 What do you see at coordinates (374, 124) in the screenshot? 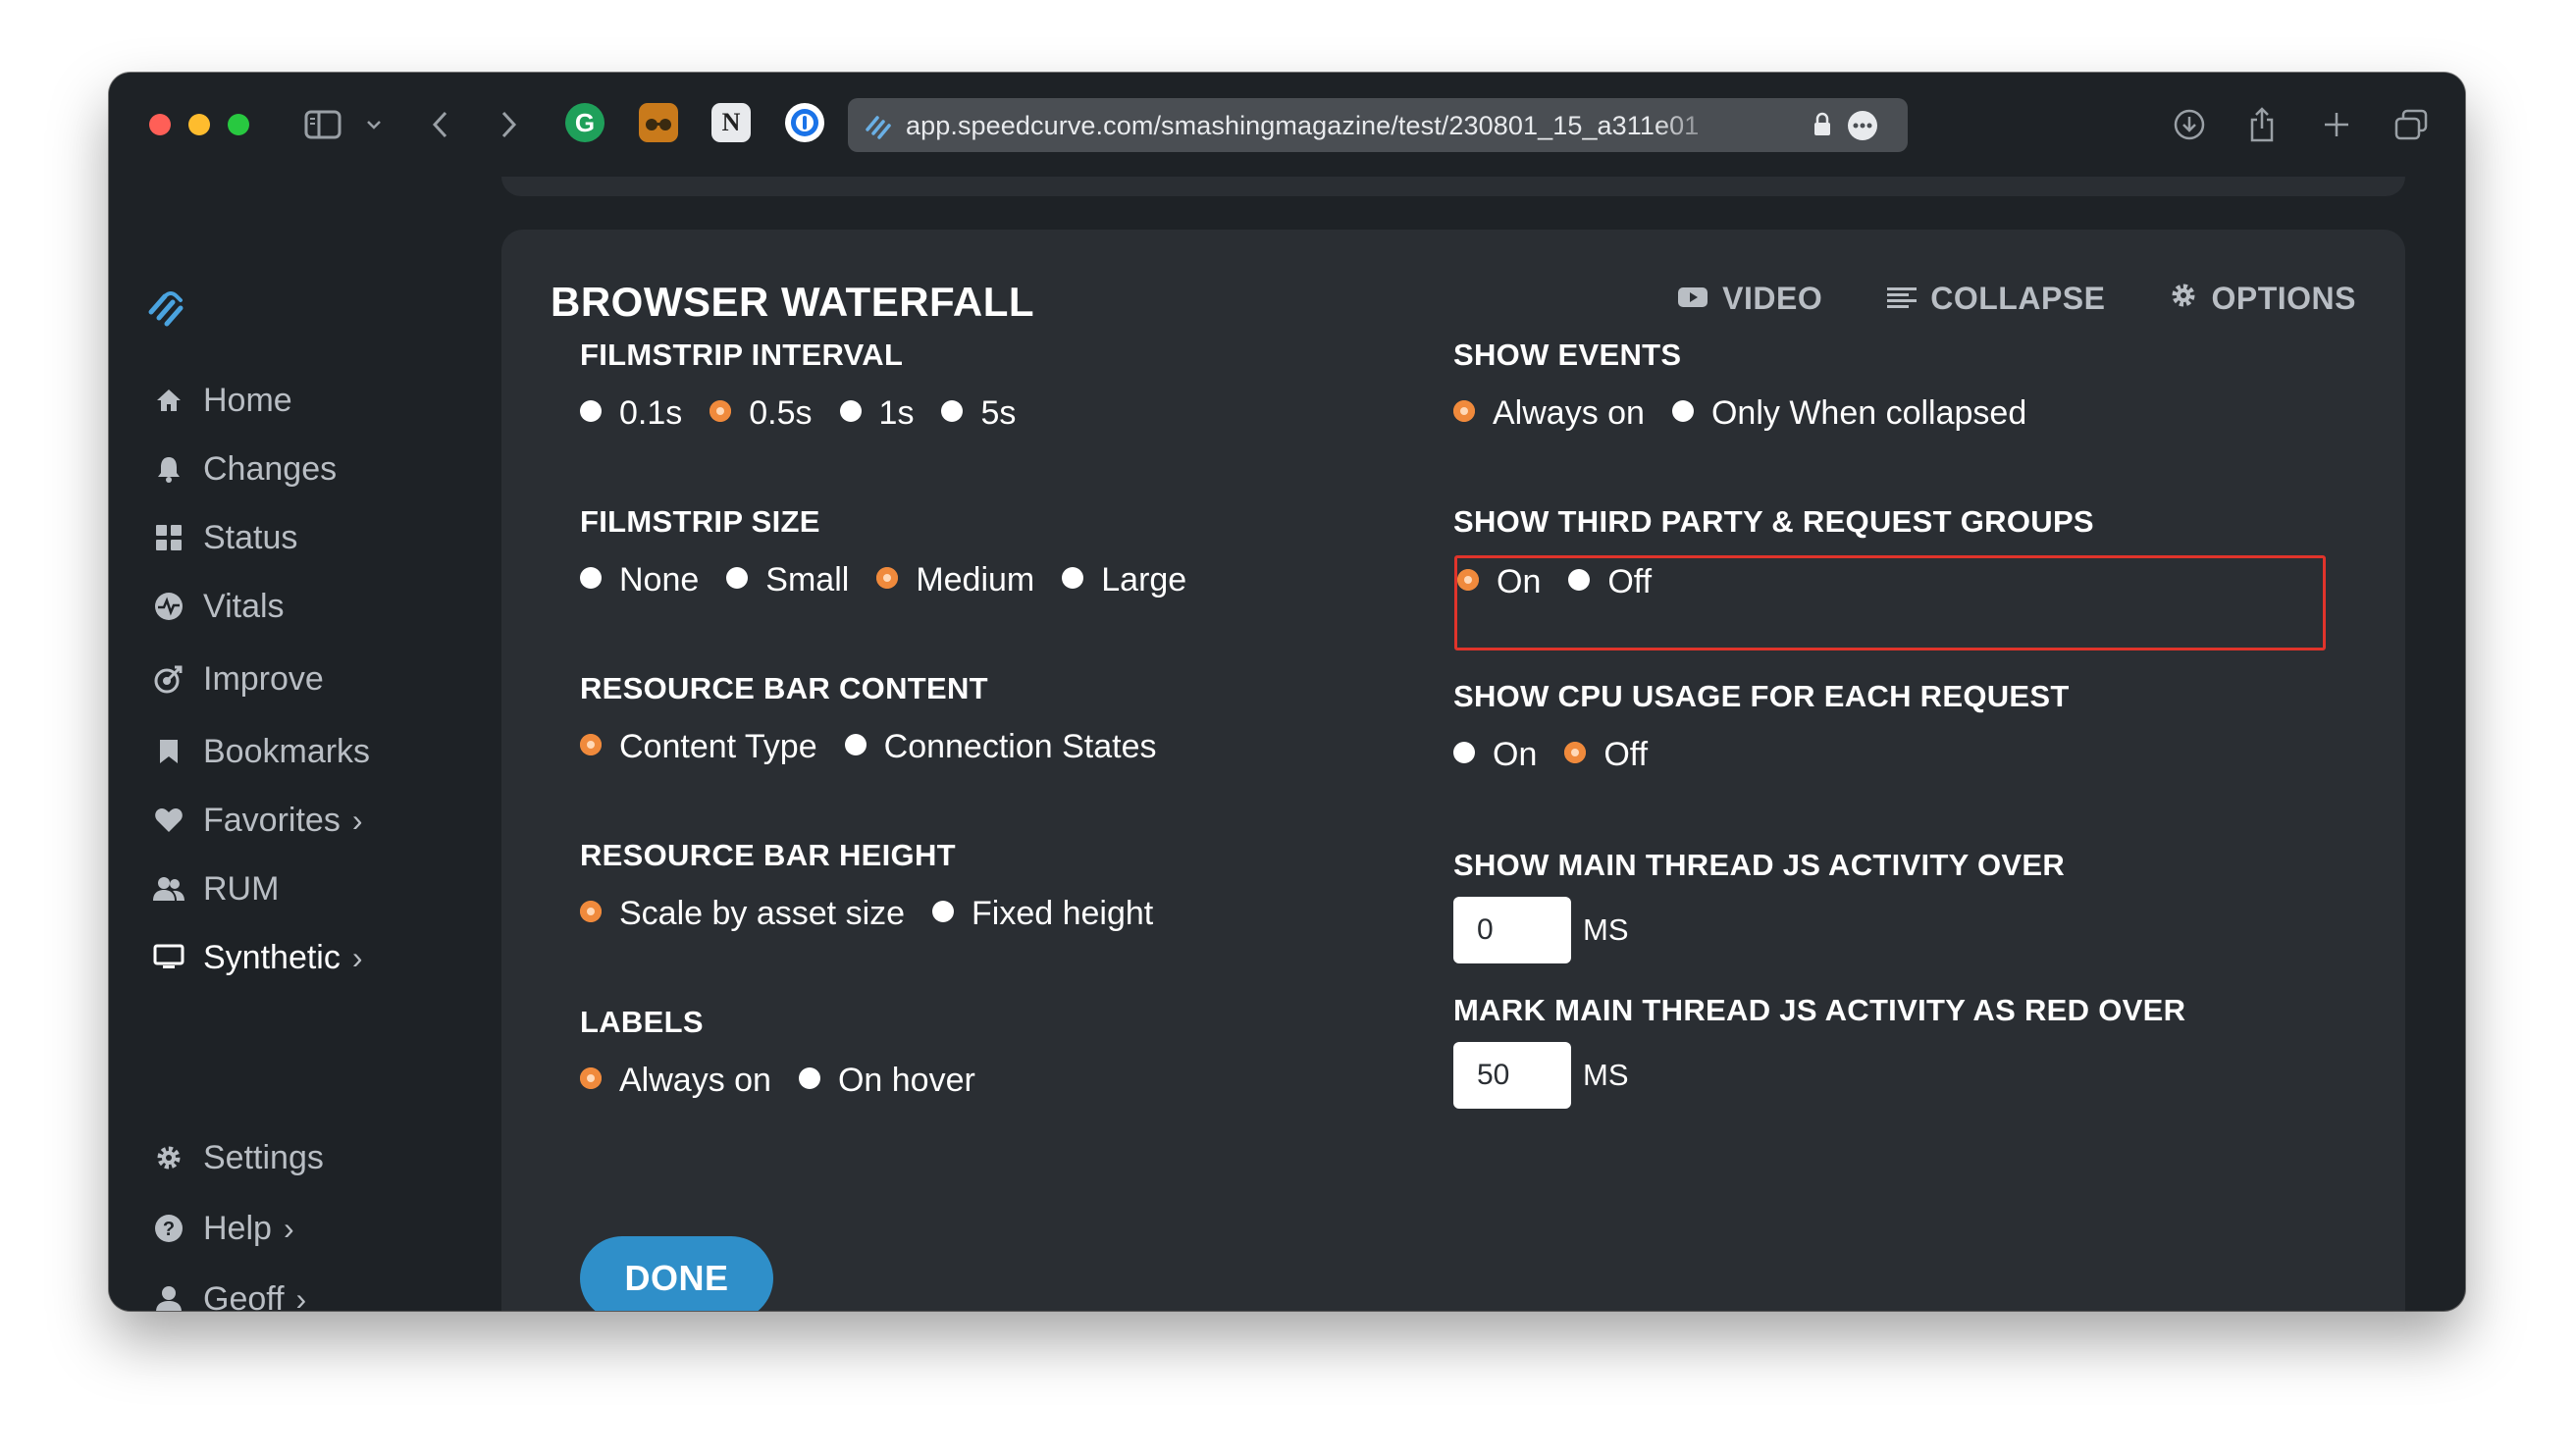
I see `chevron-down-icon` at bounding box center [374, 124].